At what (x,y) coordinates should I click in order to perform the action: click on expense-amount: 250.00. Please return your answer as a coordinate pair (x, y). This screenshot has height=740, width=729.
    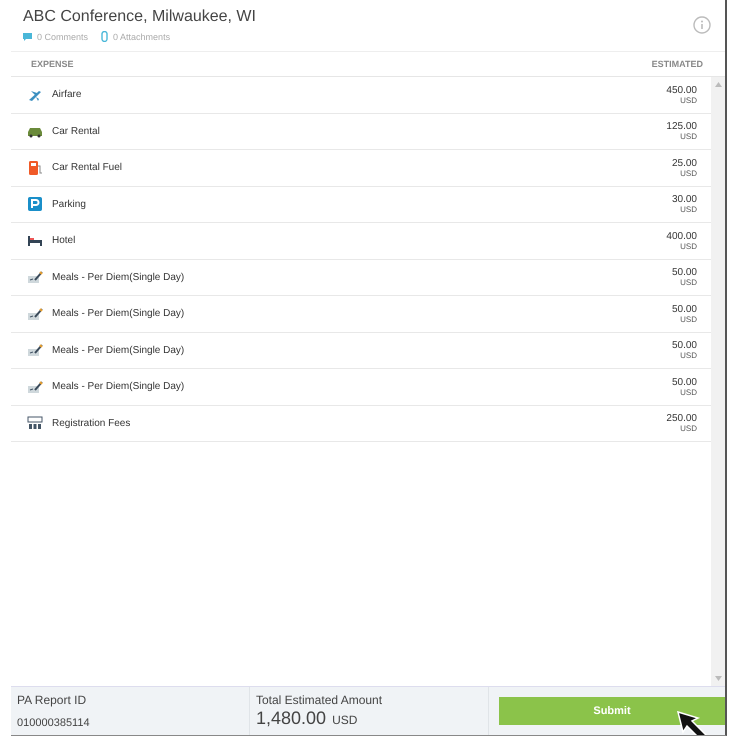
    Looking at the image, I should click on (681, 418).